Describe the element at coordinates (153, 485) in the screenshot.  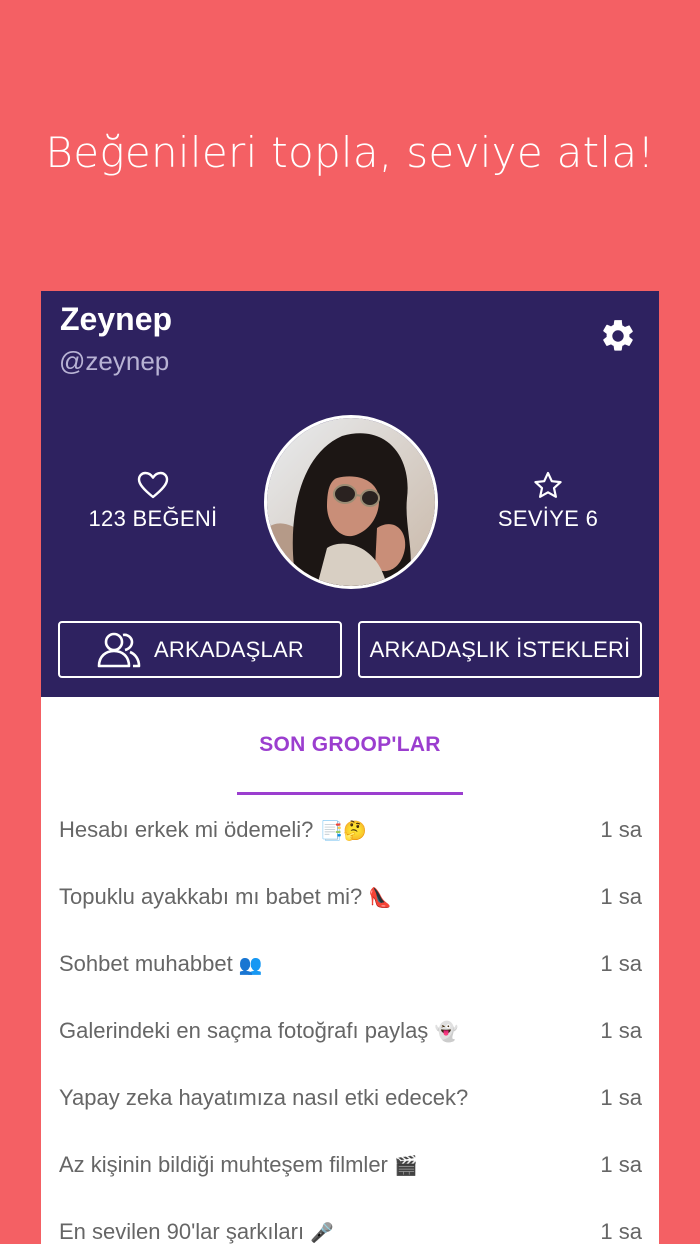
I see `heart-icon` at that location.